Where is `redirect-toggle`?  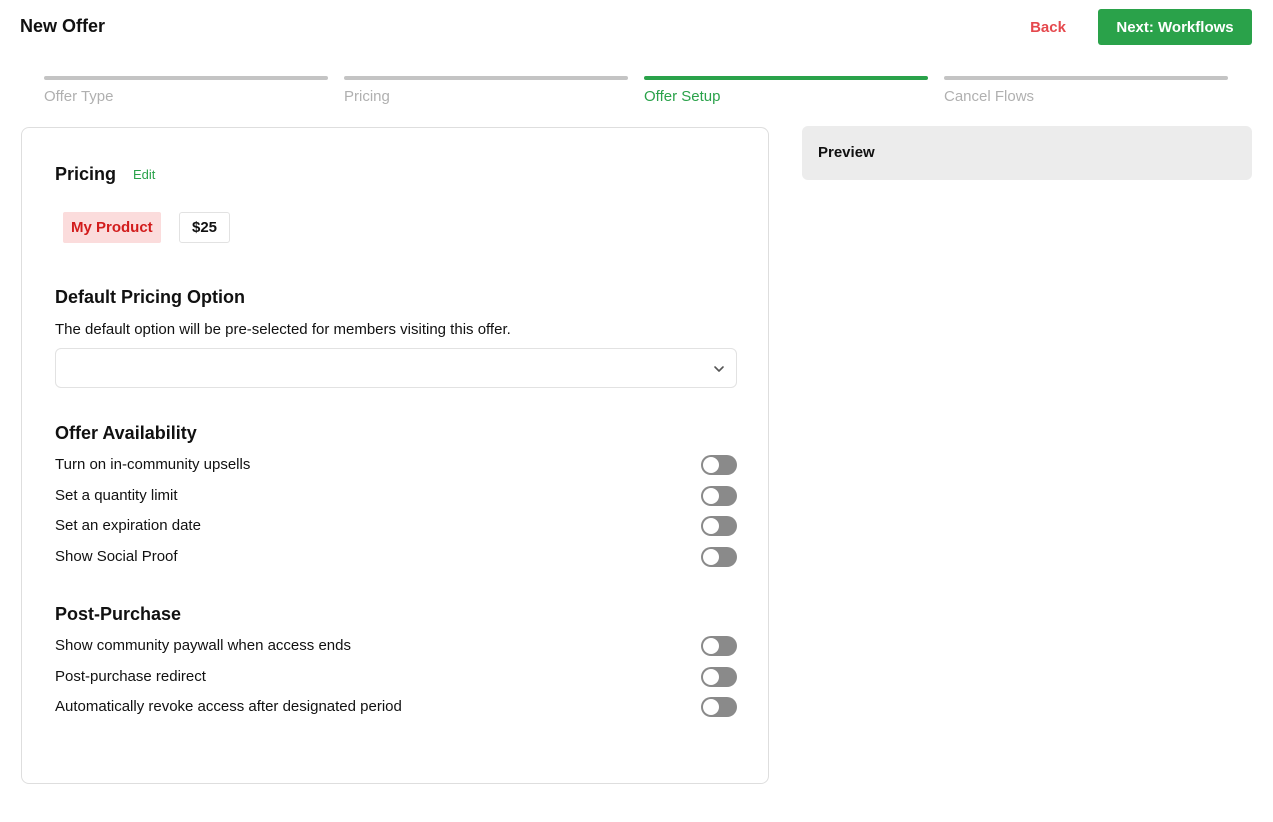 redirect-toggle is located at coordinates (719, 677).